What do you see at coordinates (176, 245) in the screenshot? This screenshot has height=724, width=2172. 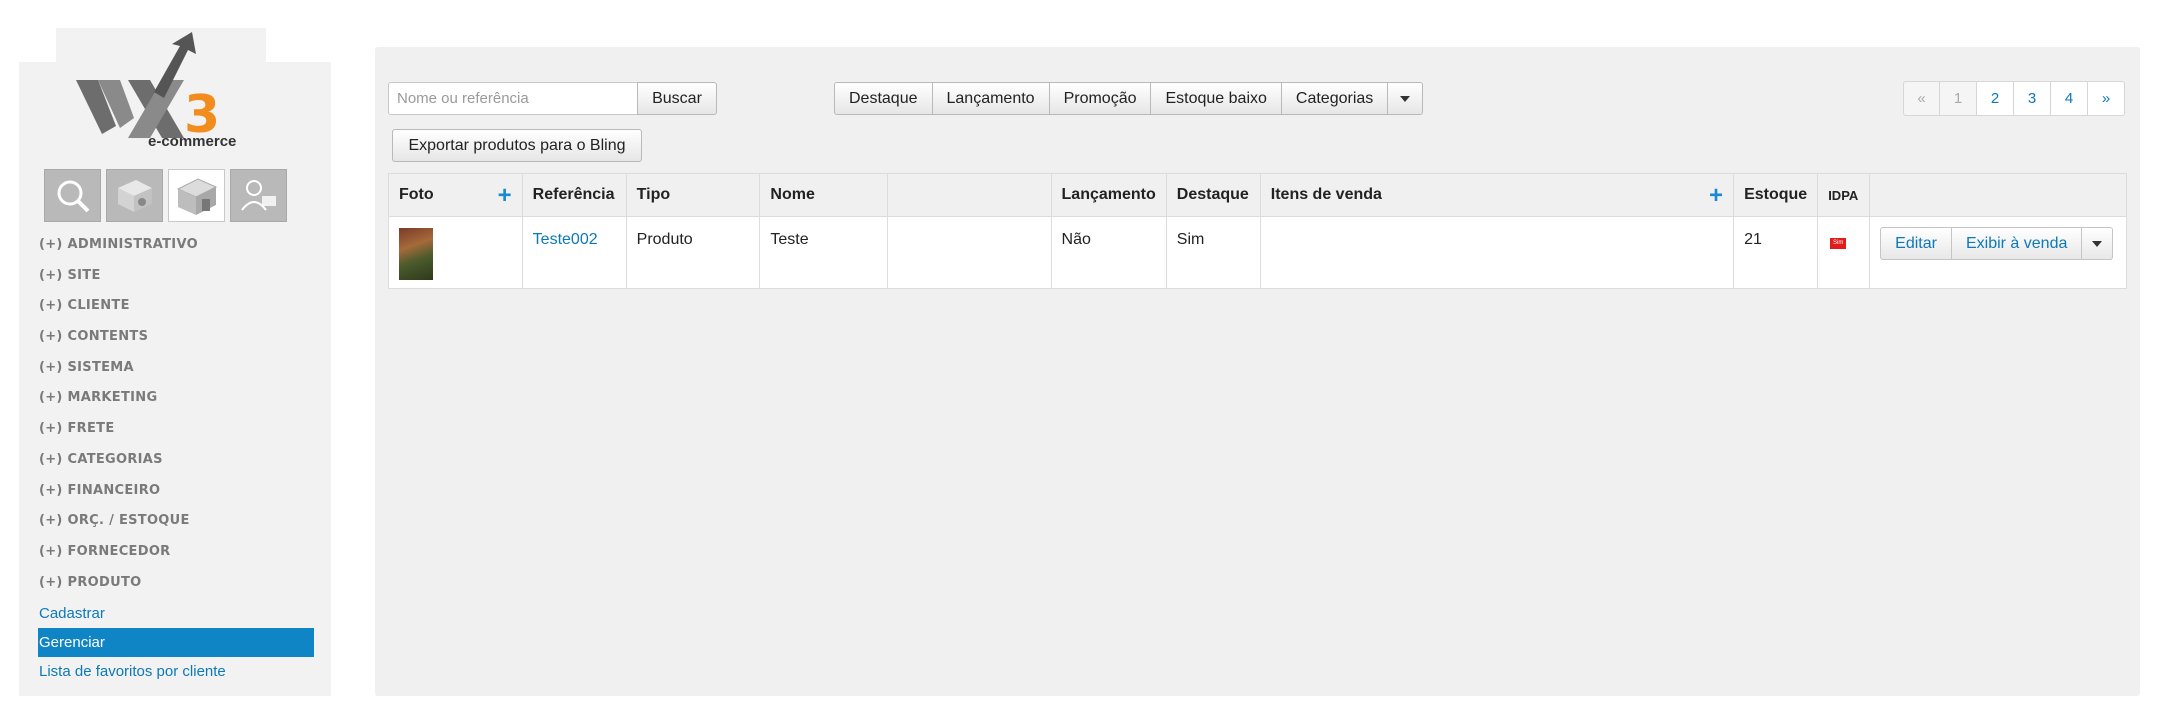 I see `sidebar-item-administrativo: (+) ADMINISTRATIVO` at bounding box center [176, 245].